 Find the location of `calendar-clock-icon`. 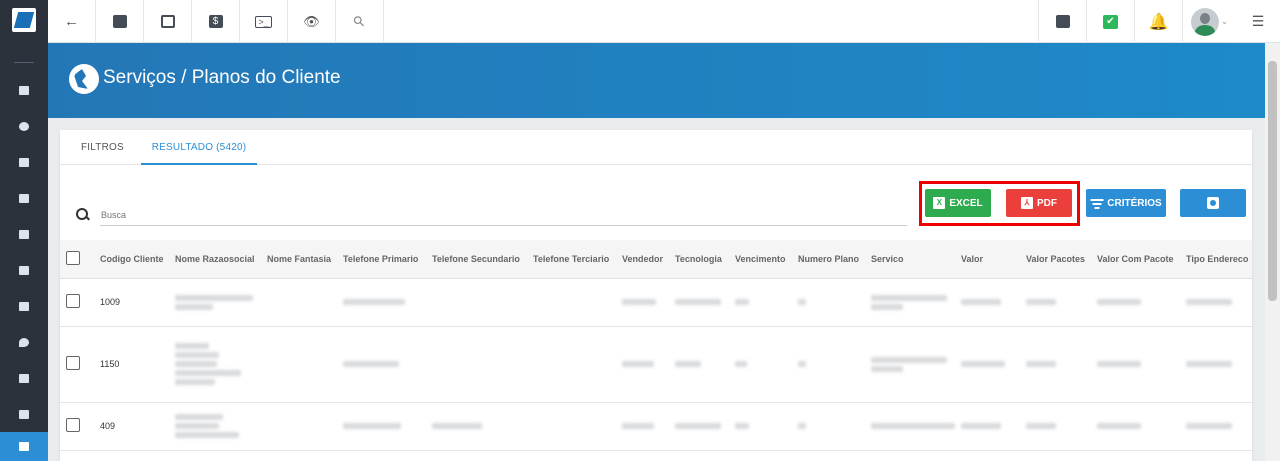

calendar-clock-icon is located at coordinates (24, 234).